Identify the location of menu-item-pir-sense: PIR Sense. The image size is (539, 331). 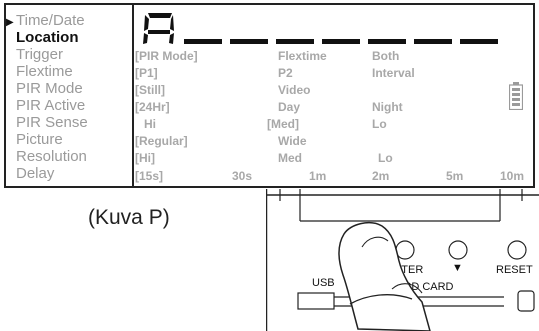
(52, 122).